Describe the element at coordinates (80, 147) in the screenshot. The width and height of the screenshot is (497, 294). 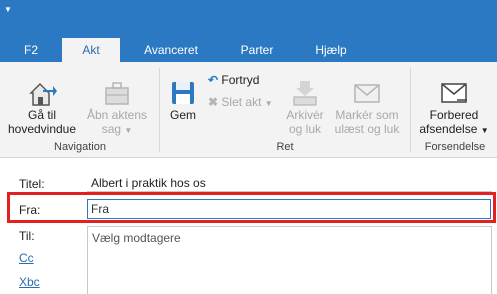
I see `group-label-navigation: Navigation` at that location.